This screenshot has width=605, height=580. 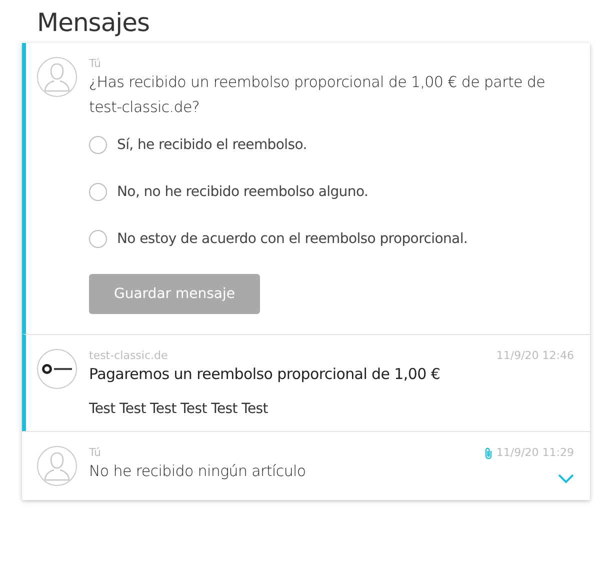 What do you see at coordinates (566, 479) in the screenshot?
I see `chevron-down-icon` at bounding box center [566, 479].